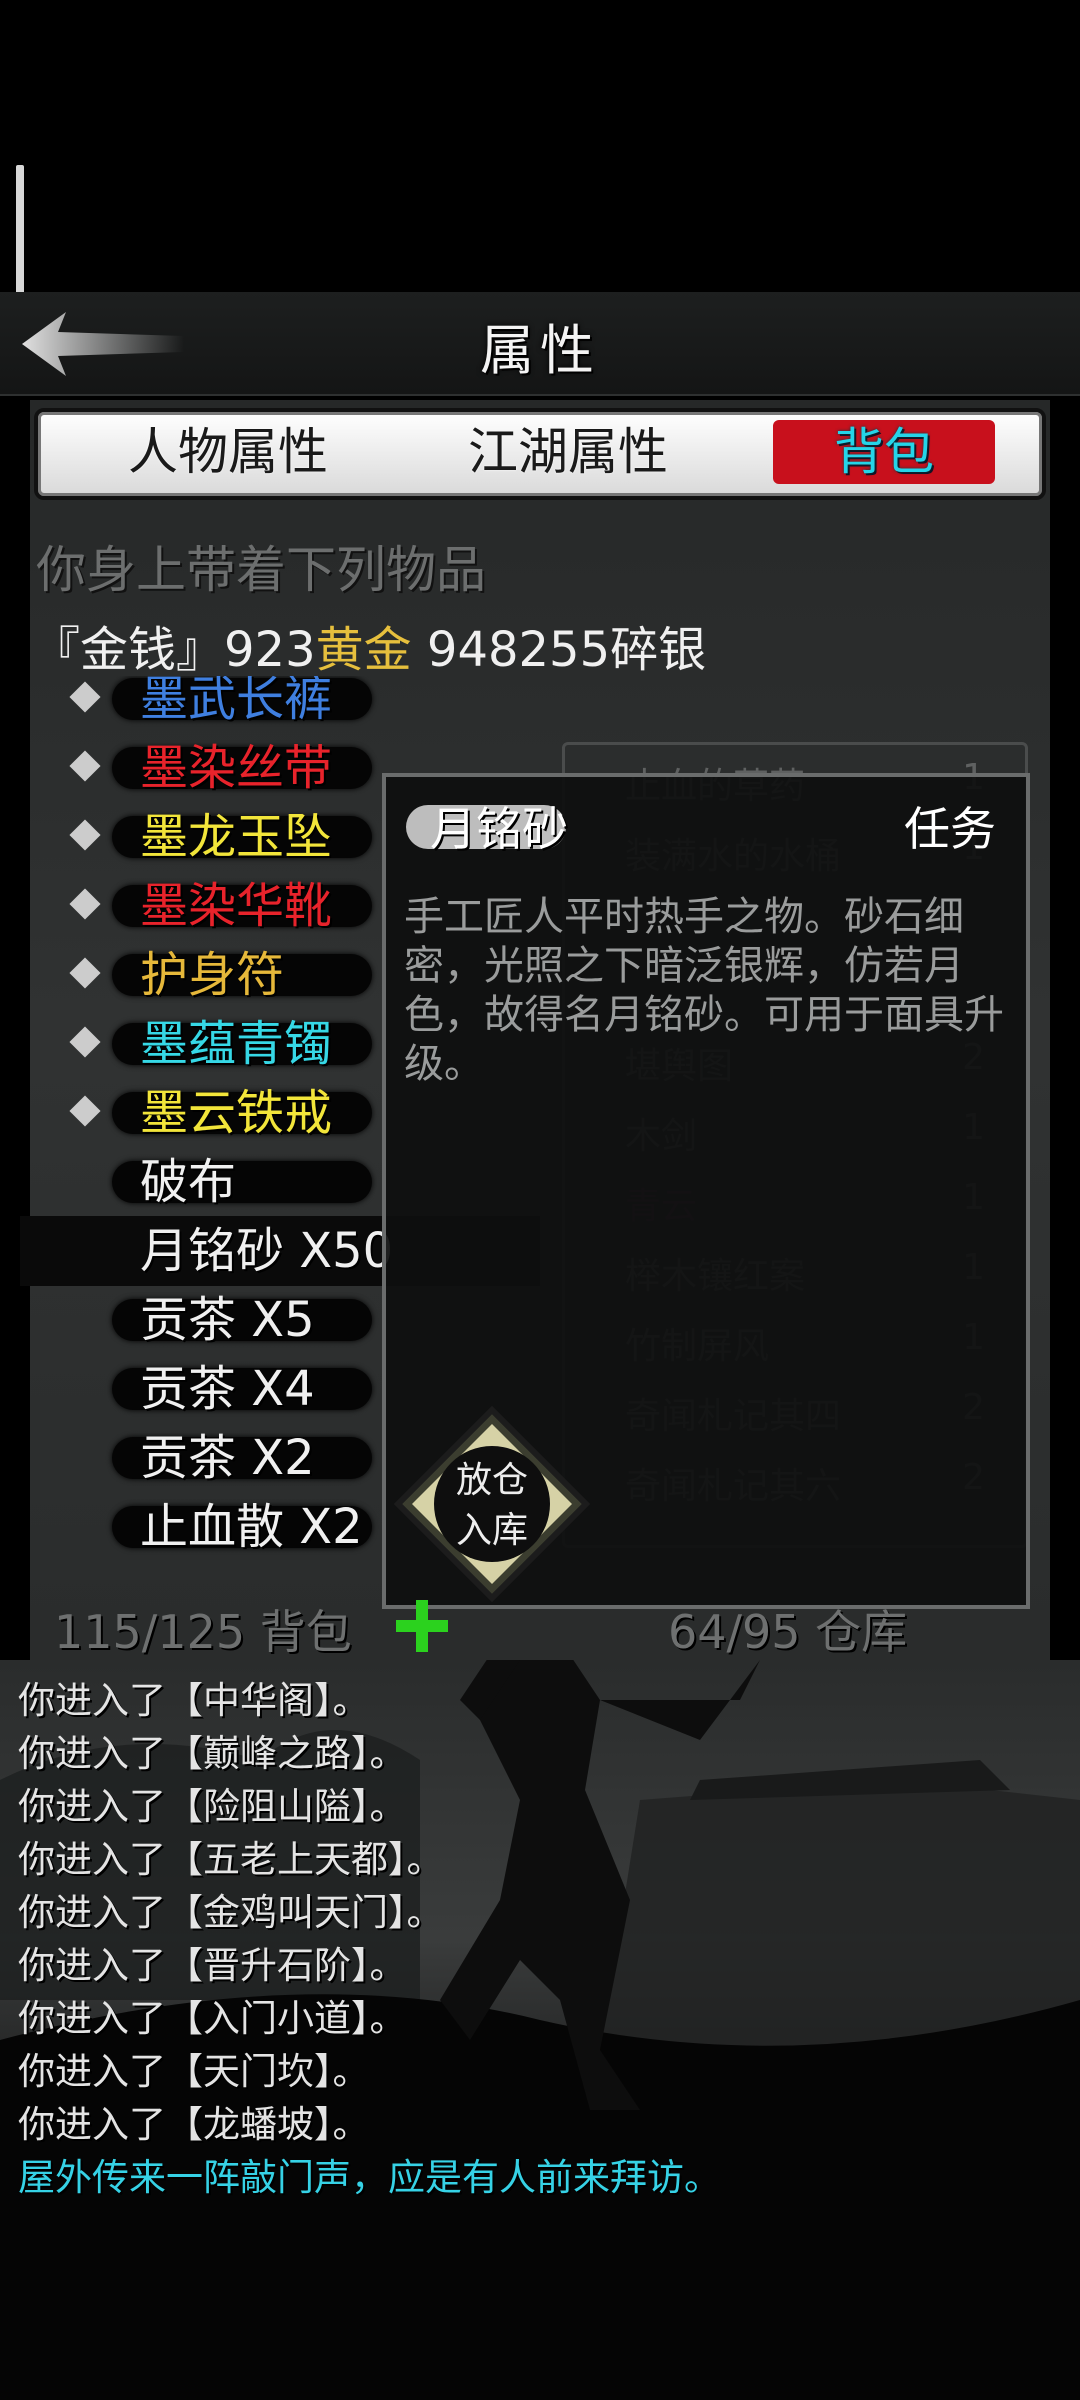 Image resolution: width=1080 pixels, height=2400 pixels. What do you see at coordinates (251, 1527) in the screenshot?
I see `inventory-item-label: 止血散 X2` at bounding box center [251, 1527].